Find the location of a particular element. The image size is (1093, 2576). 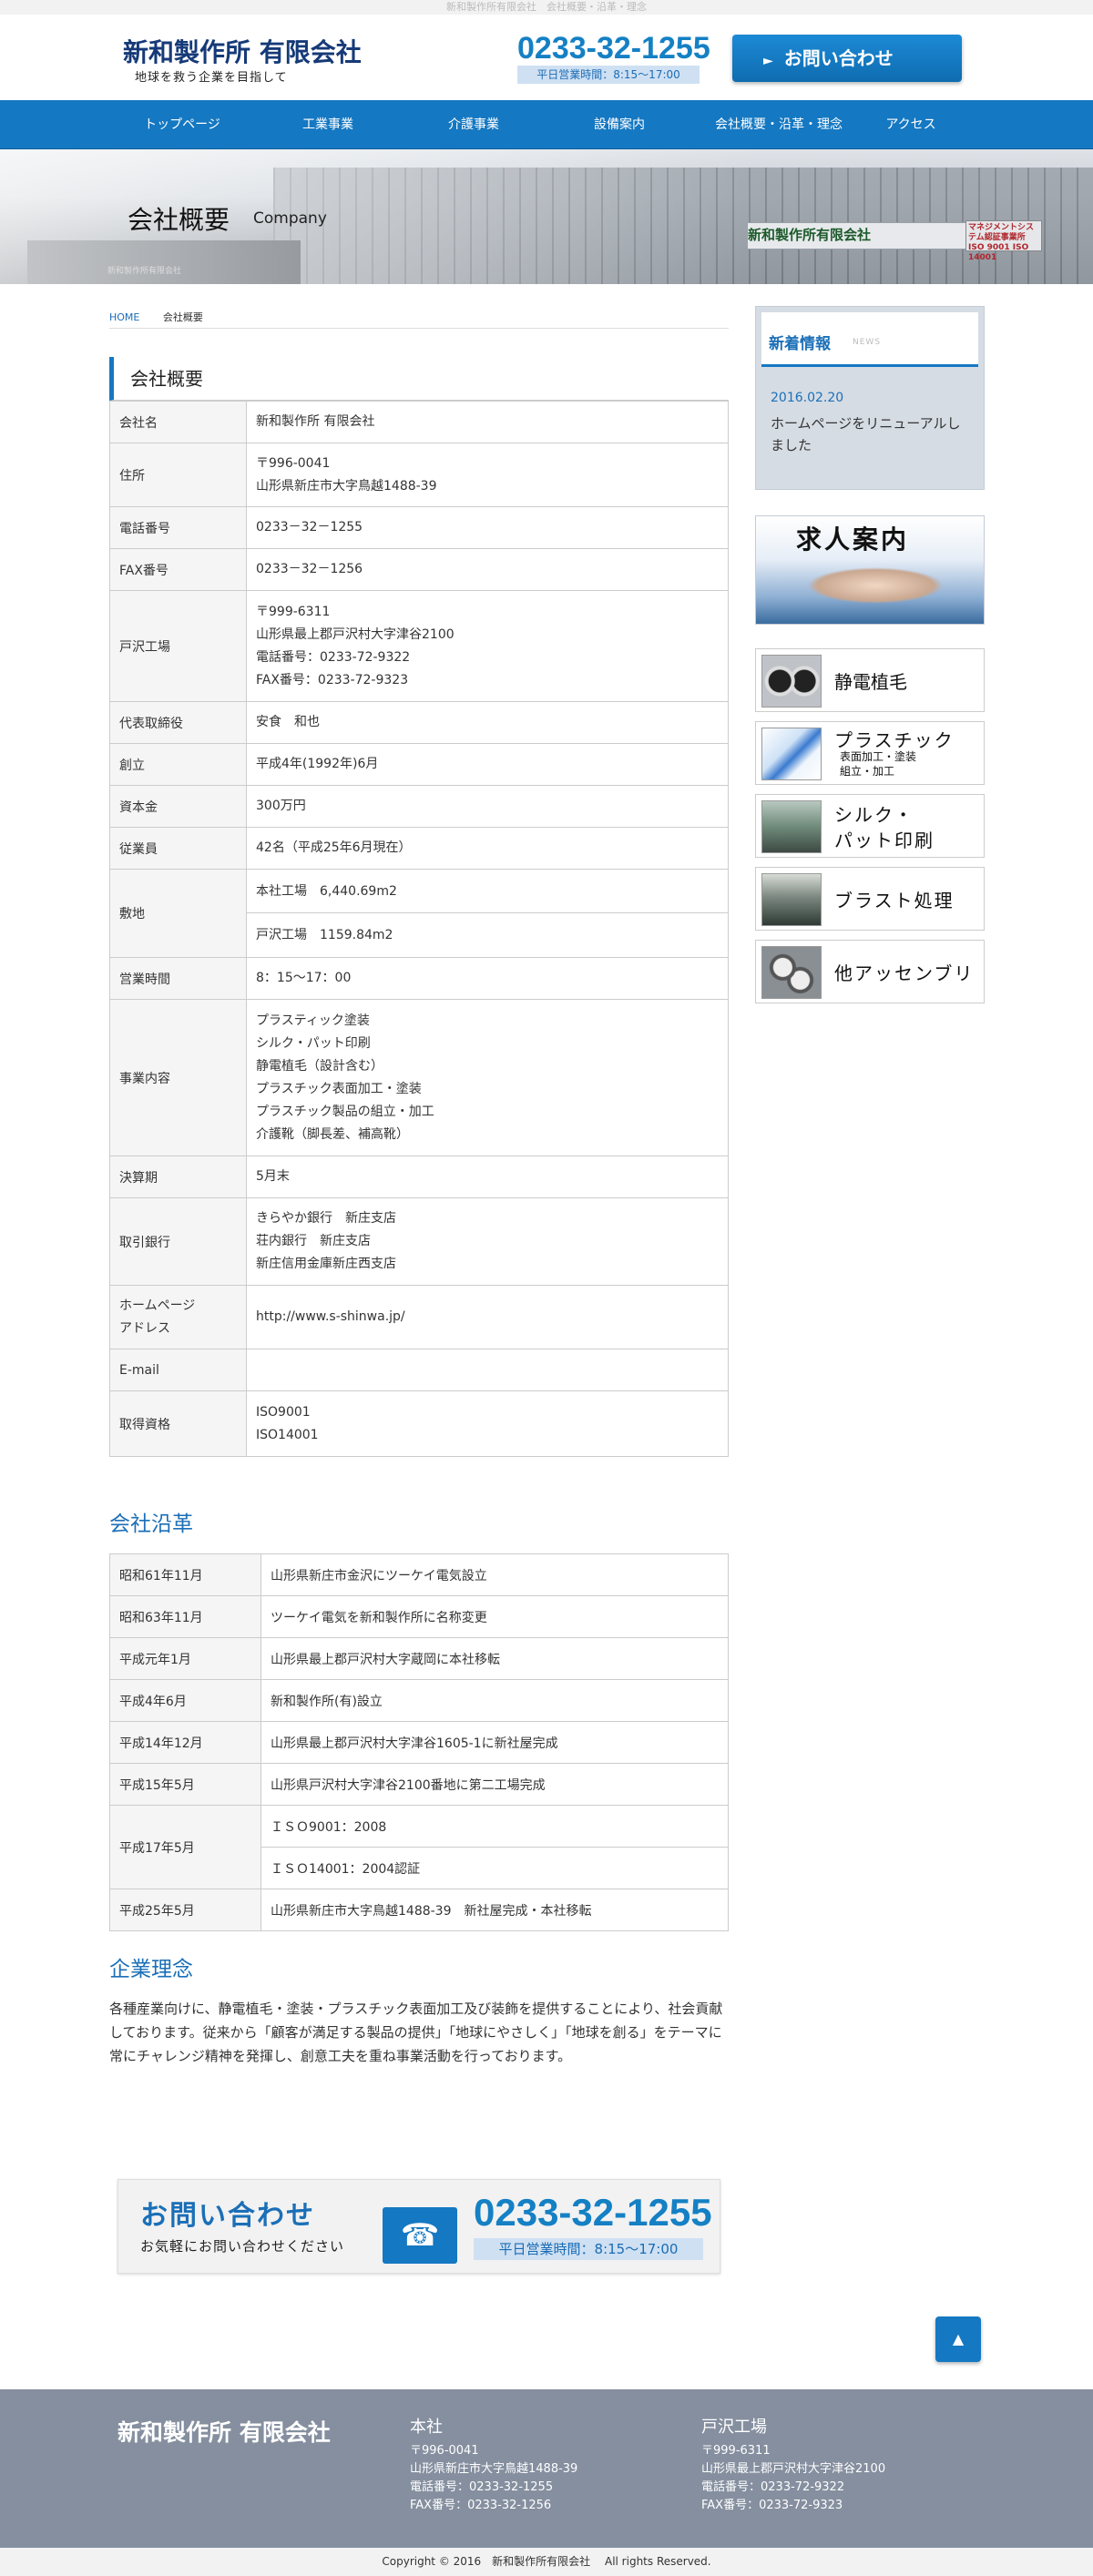

service-link-blast: ブラスト処理 is located at coordinates (870, 899).